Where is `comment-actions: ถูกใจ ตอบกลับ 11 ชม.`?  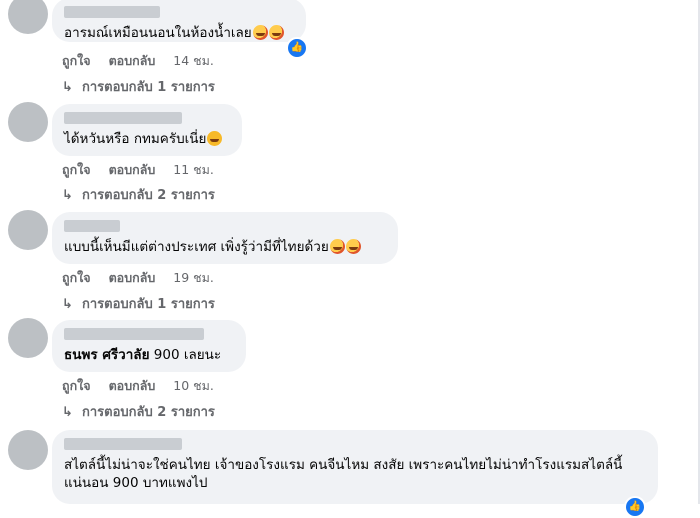
comment-actions: ถูกใจ ตอบกลับ 11 ชม. is located at coordinates (145, 170).